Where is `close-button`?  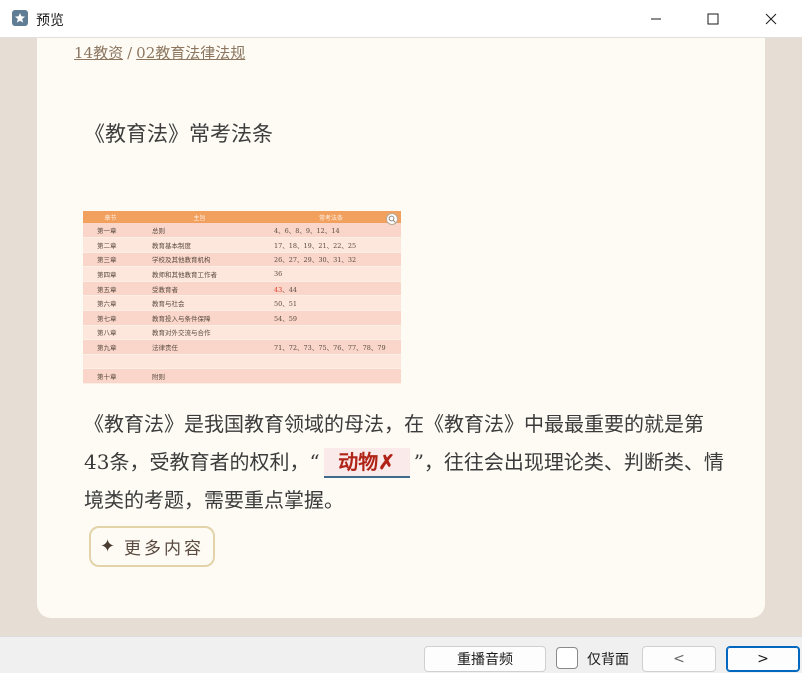
close-button is located at coordinates (771, 19).